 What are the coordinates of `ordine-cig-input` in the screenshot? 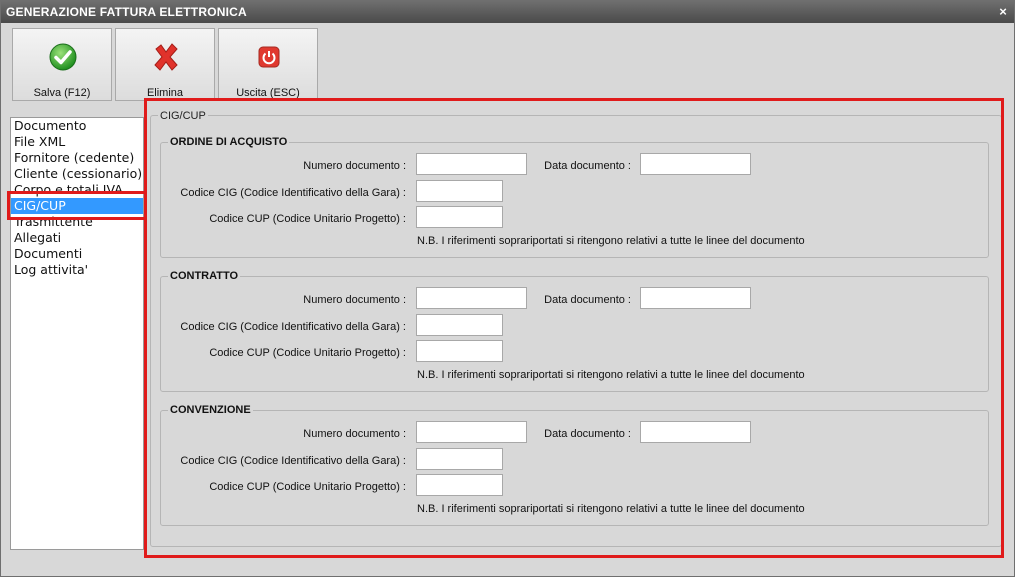 It's located at (459, 191).